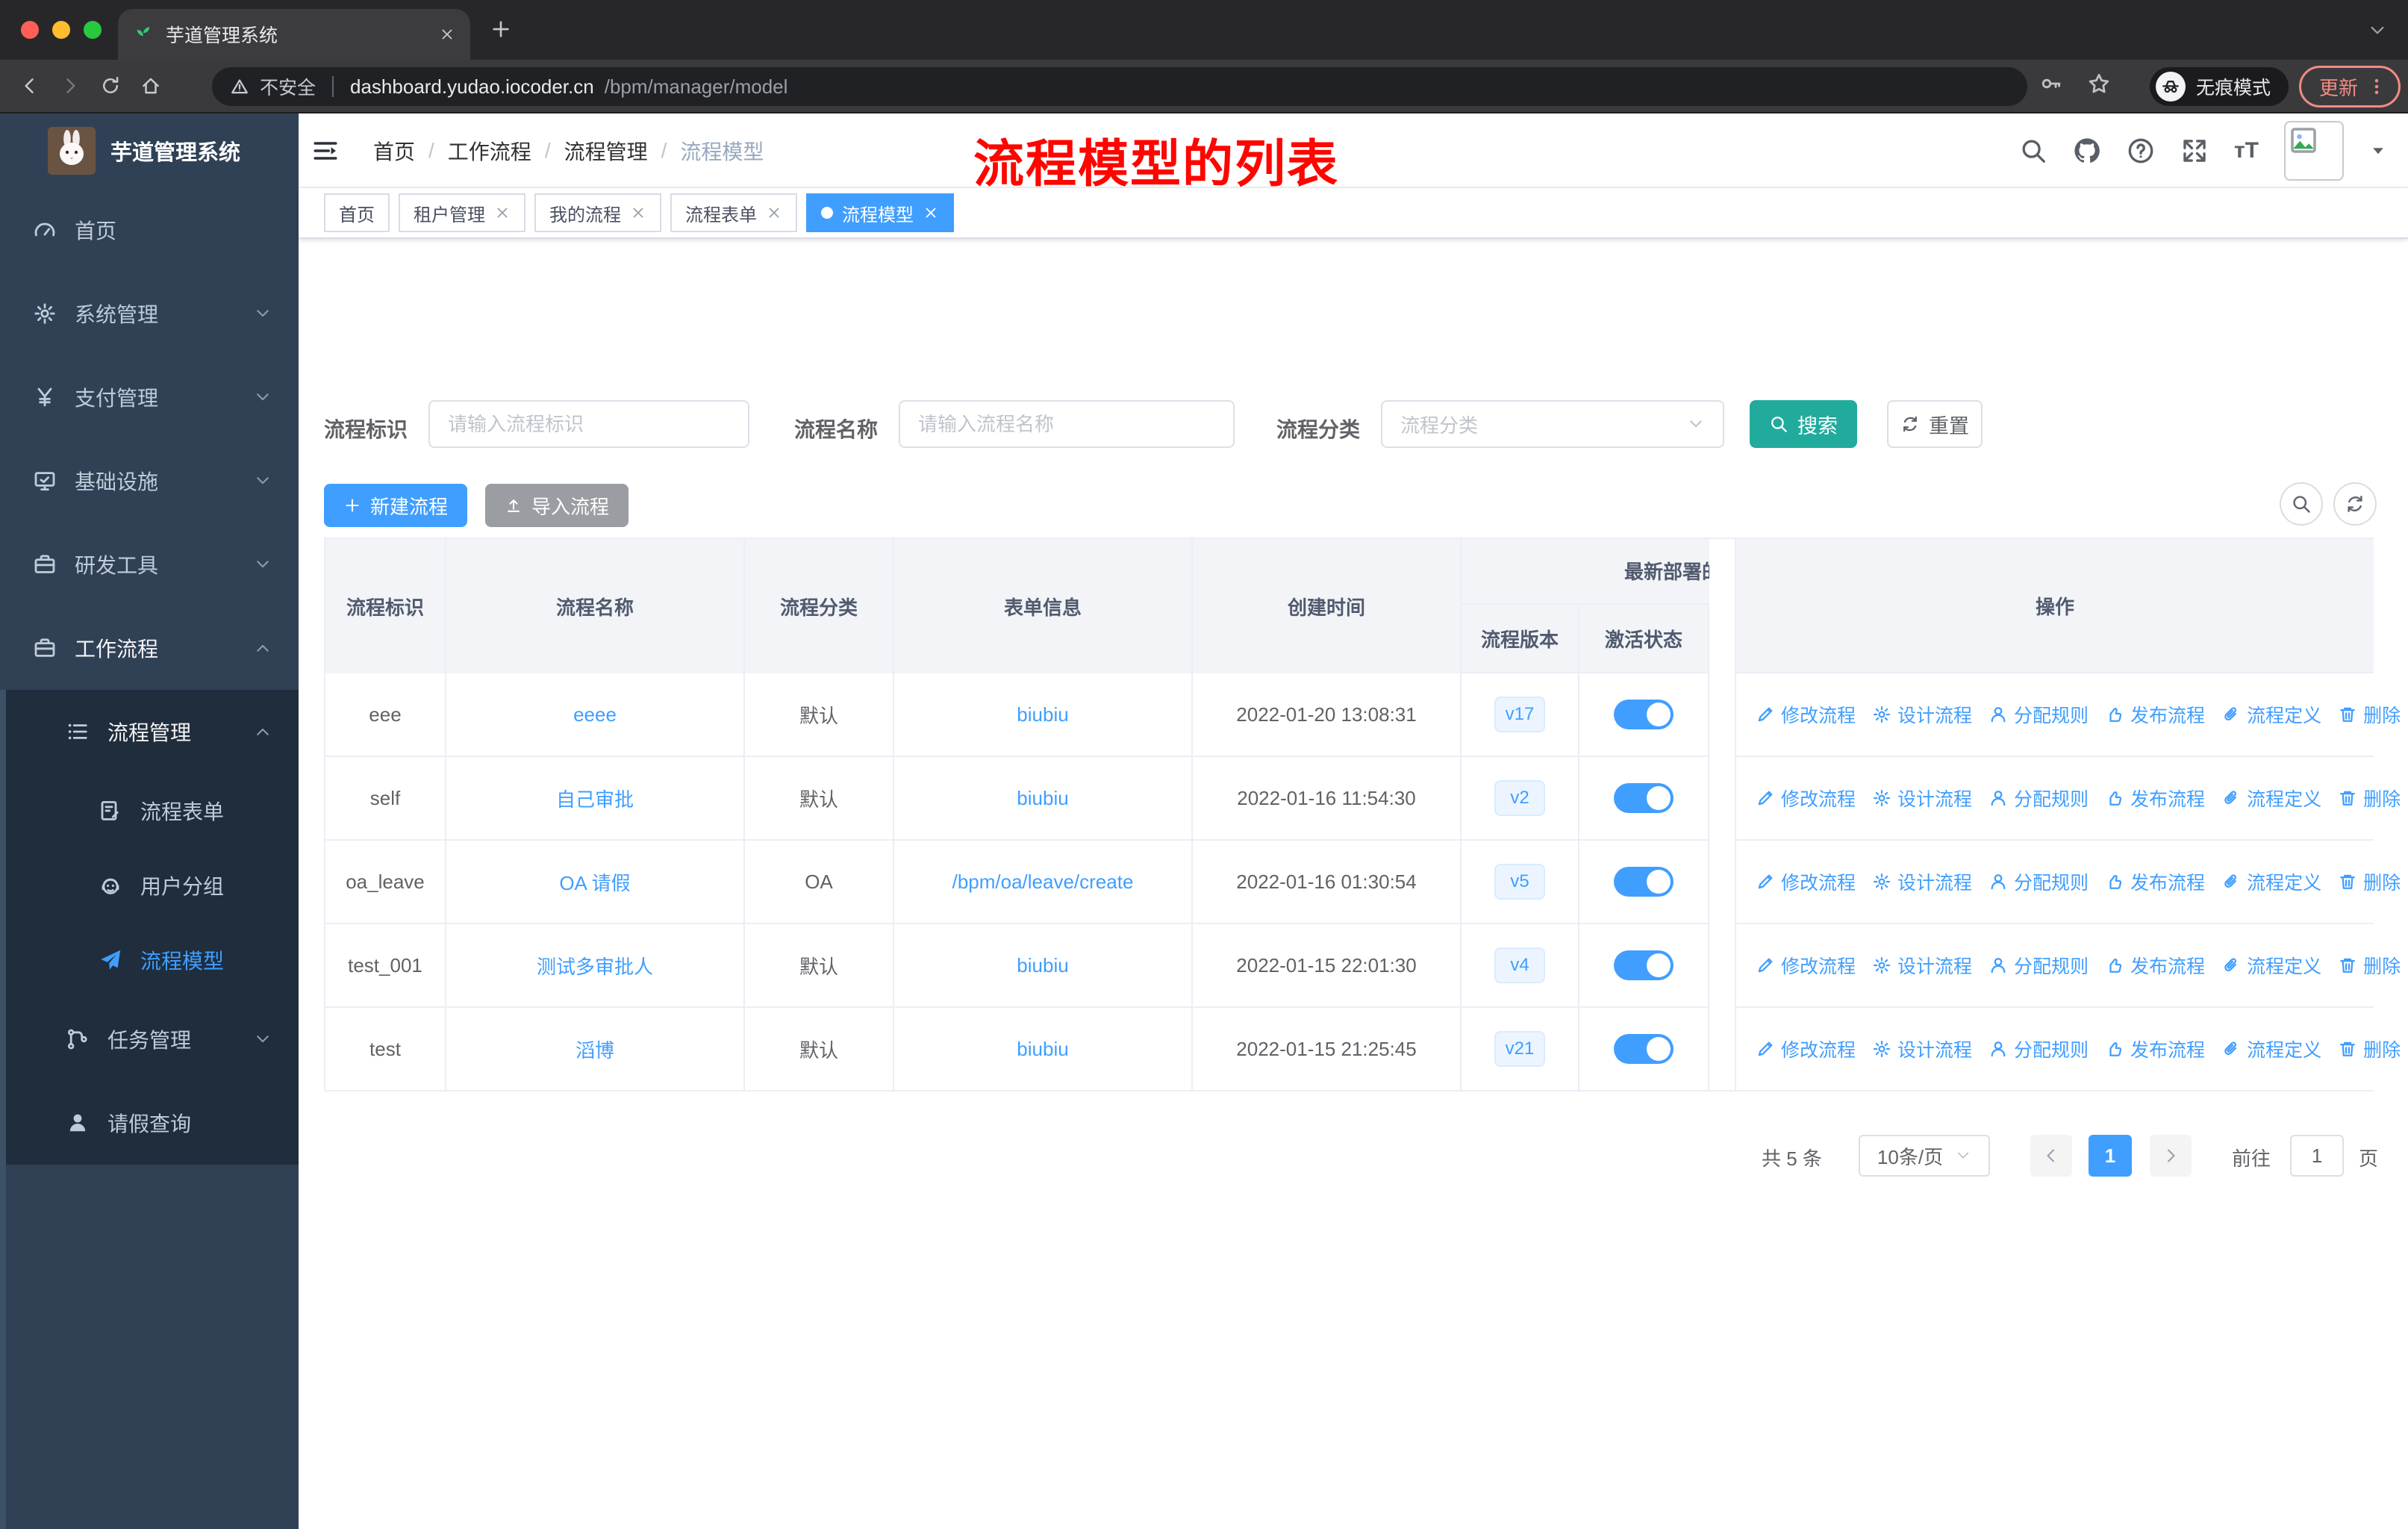  I want to click on window-zoom-button, so click(93, 30).